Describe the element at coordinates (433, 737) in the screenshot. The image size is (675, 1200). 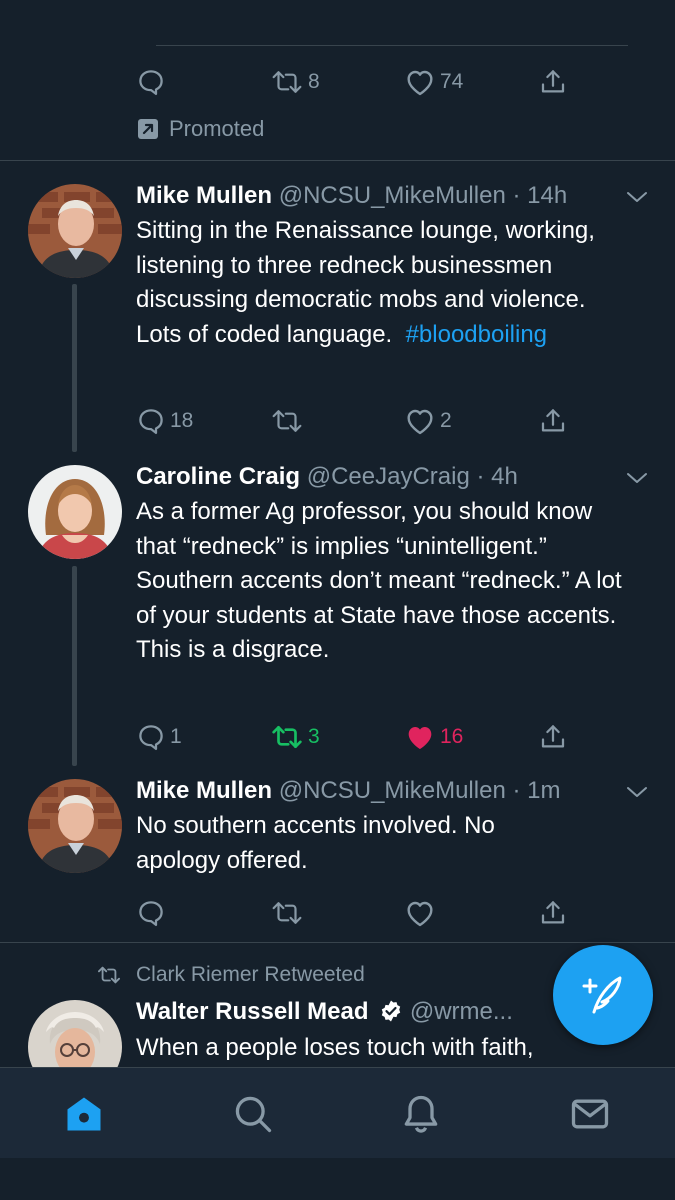
I see `like-button-active: 16` at that location.